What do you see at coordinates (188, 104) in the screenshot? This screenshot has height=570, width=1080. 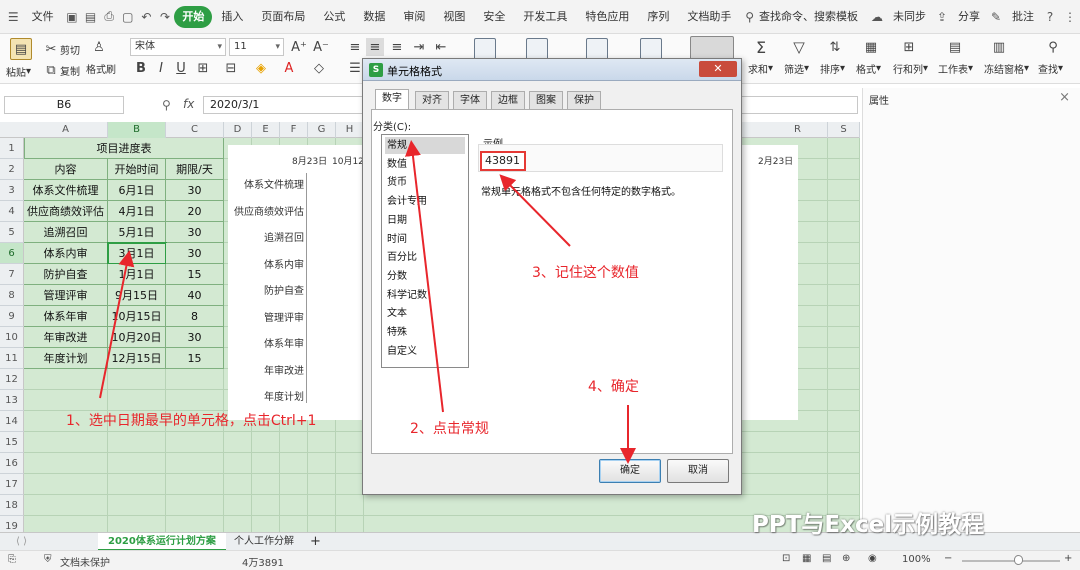 I see `fx-icon: fx` at bounding box center [188, 104].